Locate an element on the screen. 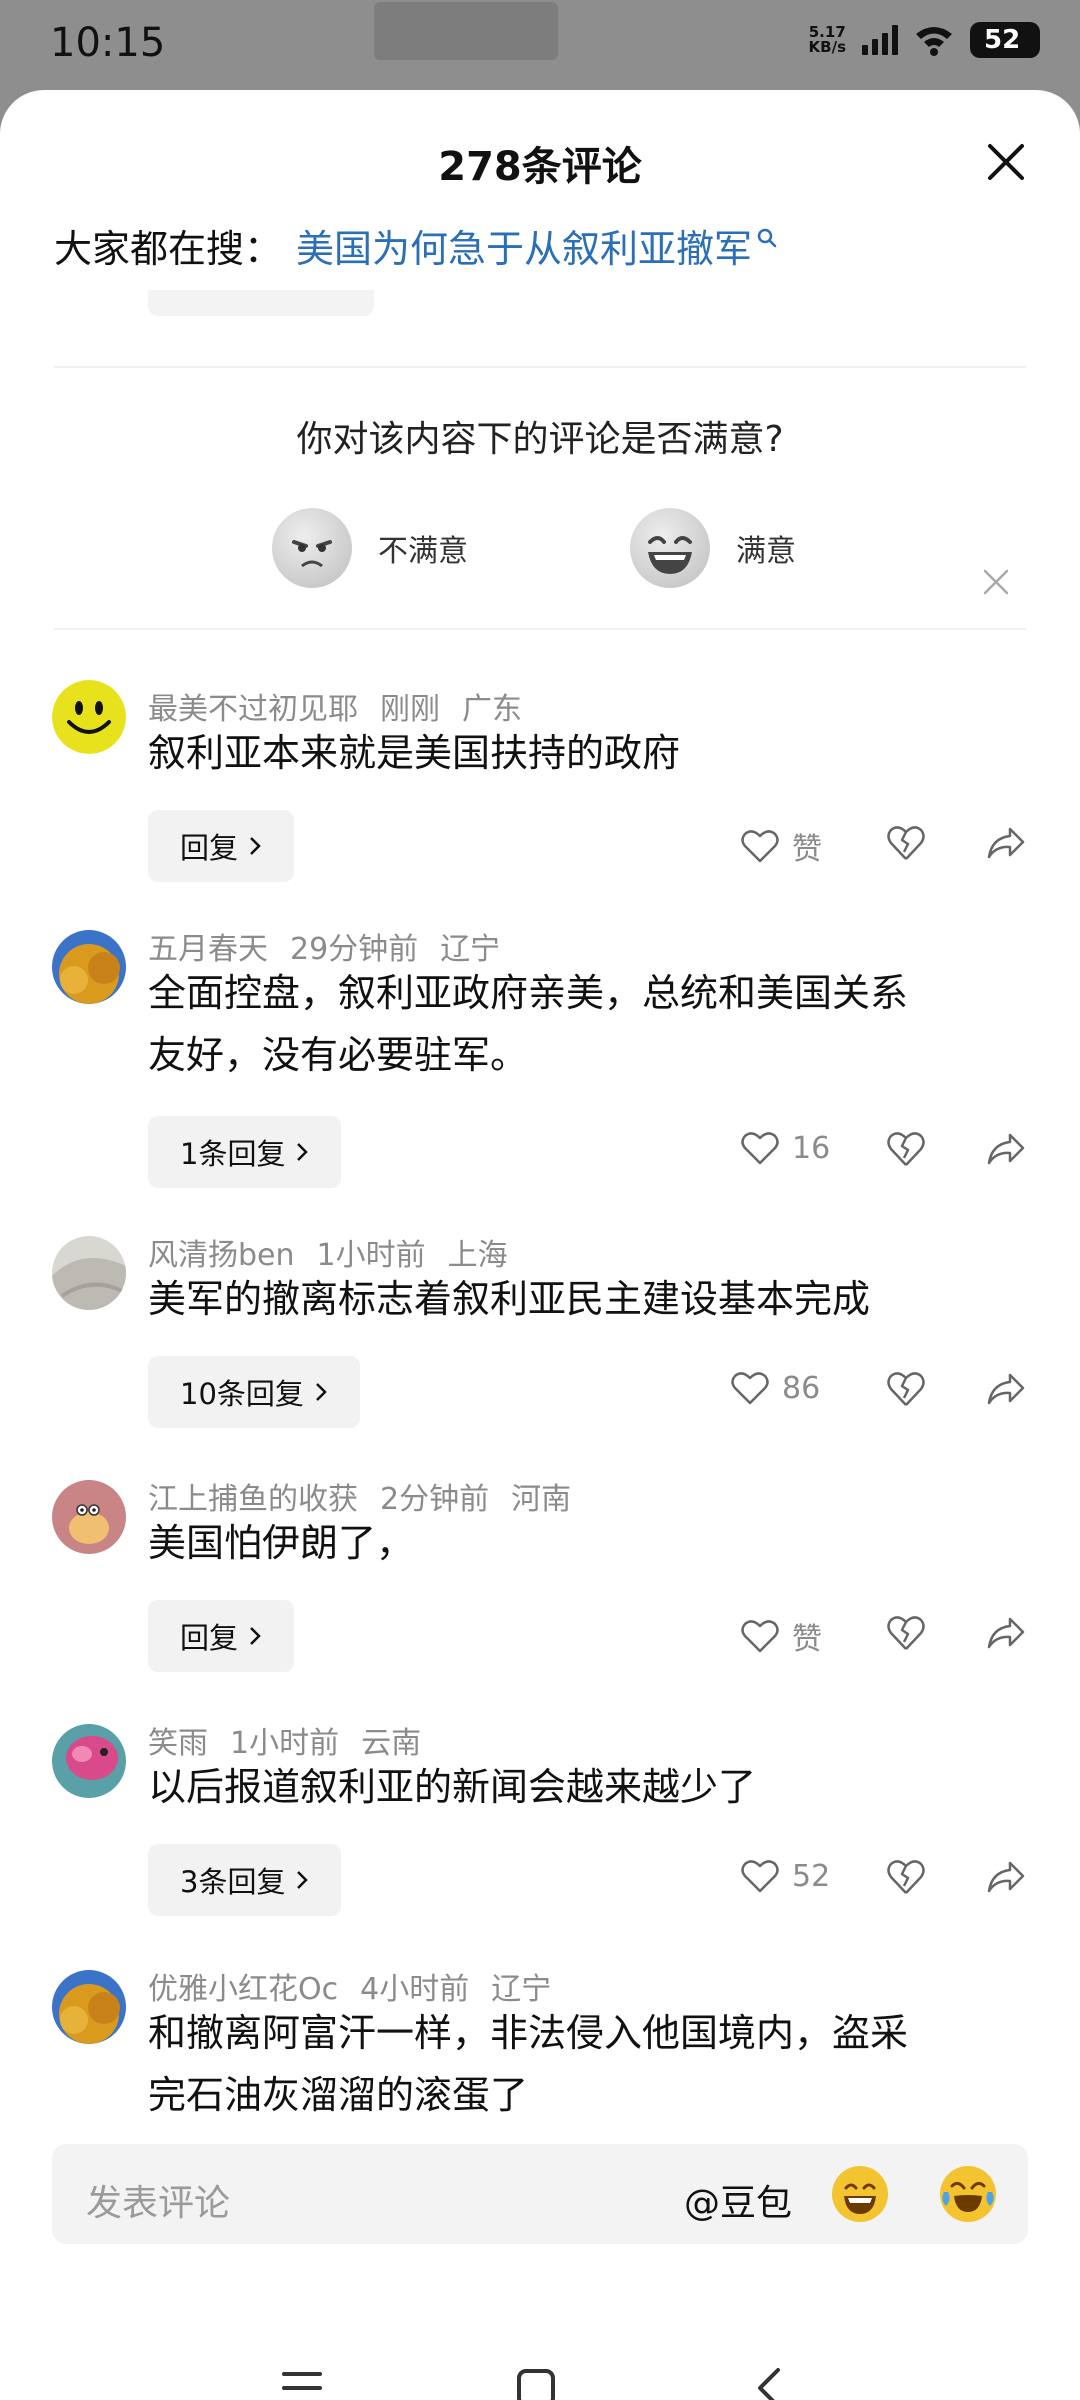  mention-bot-button: @豆包 is located at coordinates (738, 2200).